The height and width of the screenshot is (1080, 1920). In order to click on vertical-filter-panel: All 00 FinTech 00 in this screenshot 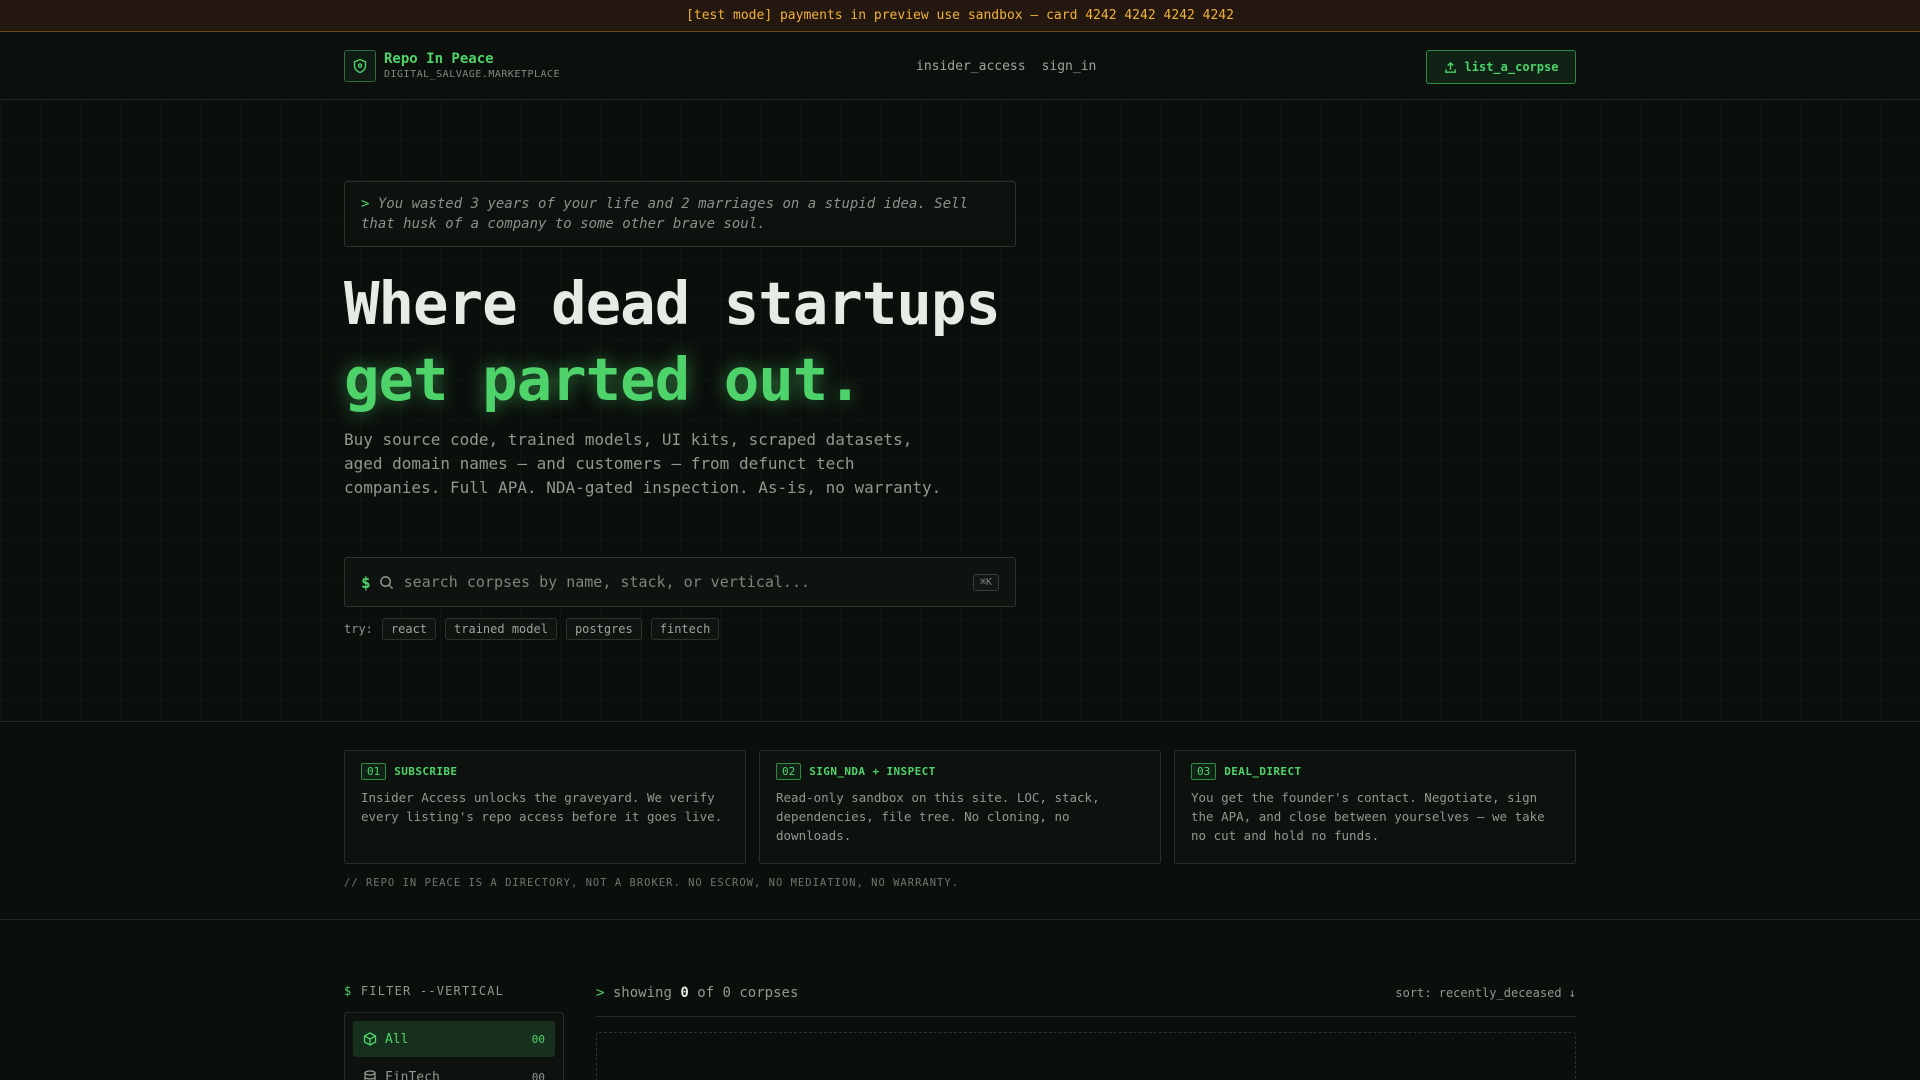, I will do `click(454, 1046)`.